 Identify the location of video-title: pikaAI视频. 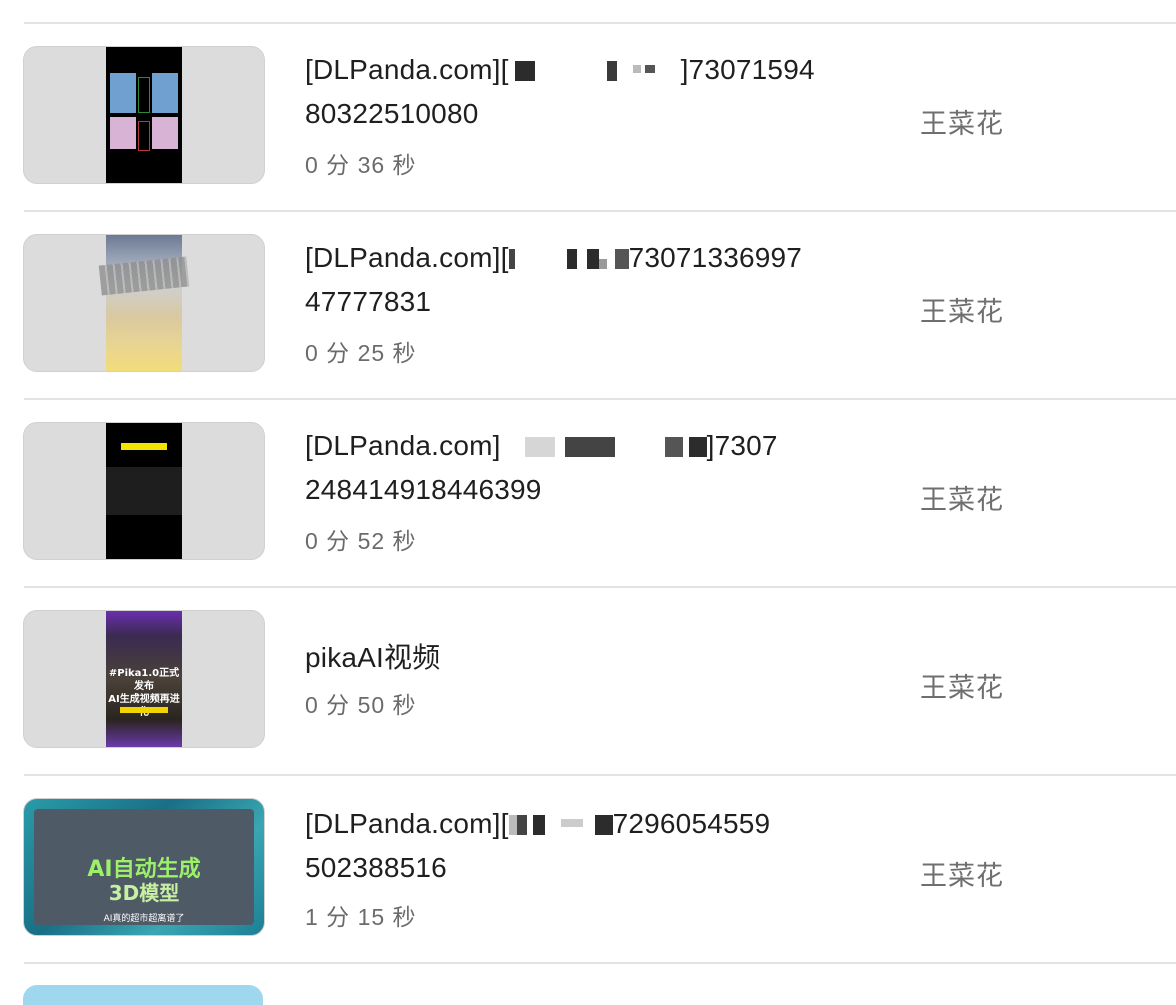
(575, 658).